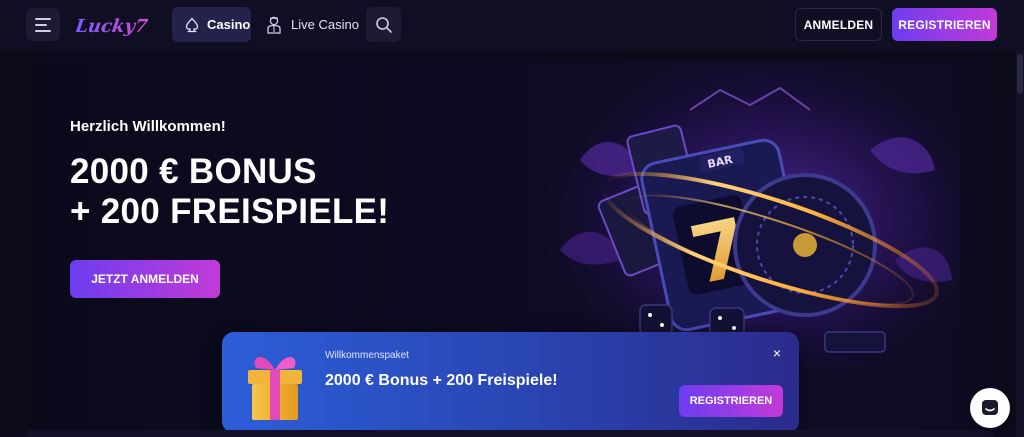 The height and width of the screenshot is (437, 1024). Describe the element at coordinates (656, 320) in the screenshot. I see `dice-shape` at that location.